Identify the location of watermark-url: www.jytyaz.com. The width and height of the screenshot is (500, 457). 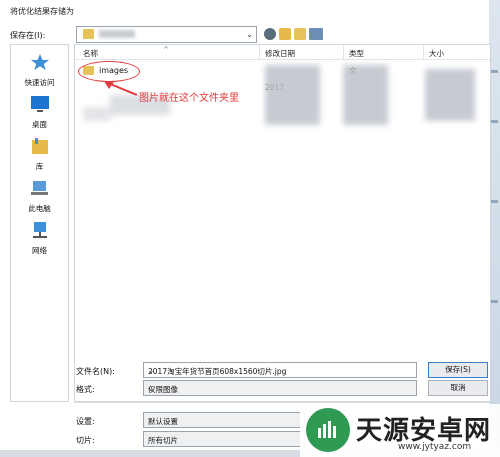
(435, 447).